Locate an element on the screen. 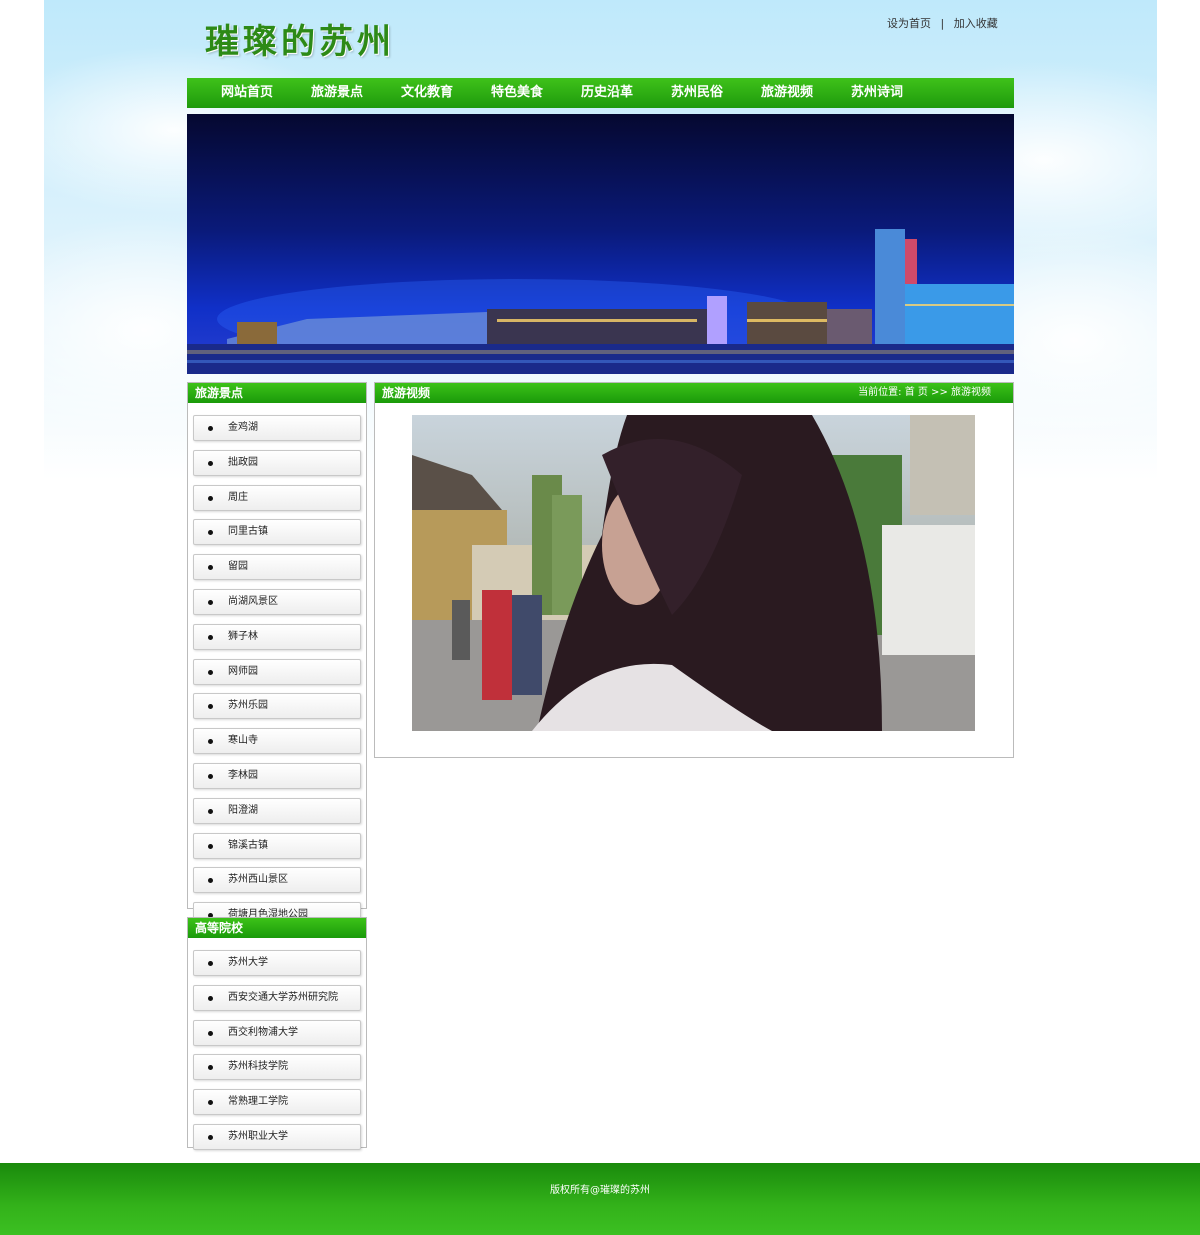 The image size is (1200, 1235). top-links: 设为首页 | 加入收藏 is located at coordinates (942, 23).